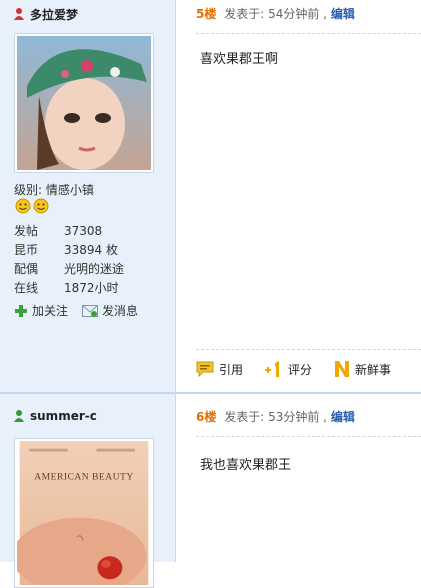  Describe the element at coordinates (50, 311) in the screenshot. I see `follow-label: 加关注` at that location.